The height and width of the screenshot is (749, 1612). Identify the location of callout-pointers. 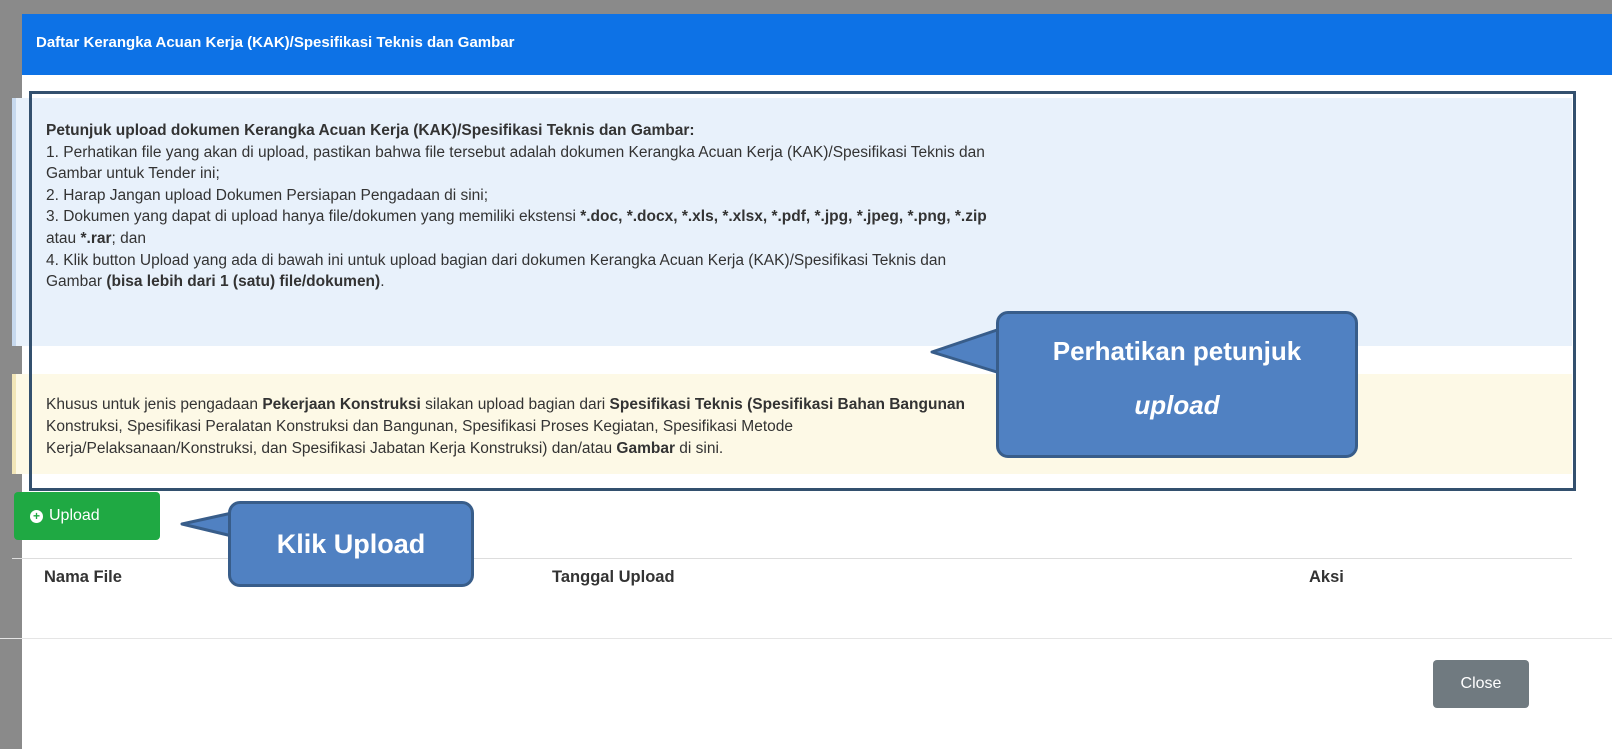
(591, 432).